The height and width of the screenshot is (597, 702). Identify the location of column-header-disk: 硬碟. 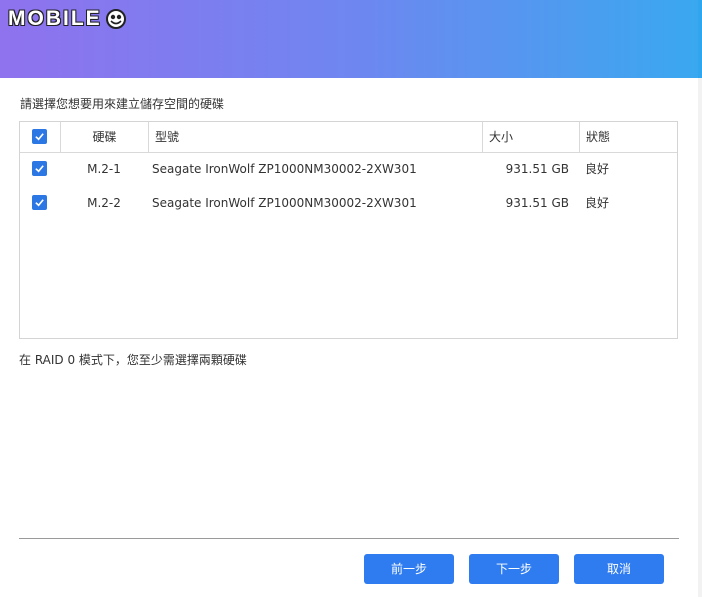
(104, 137).